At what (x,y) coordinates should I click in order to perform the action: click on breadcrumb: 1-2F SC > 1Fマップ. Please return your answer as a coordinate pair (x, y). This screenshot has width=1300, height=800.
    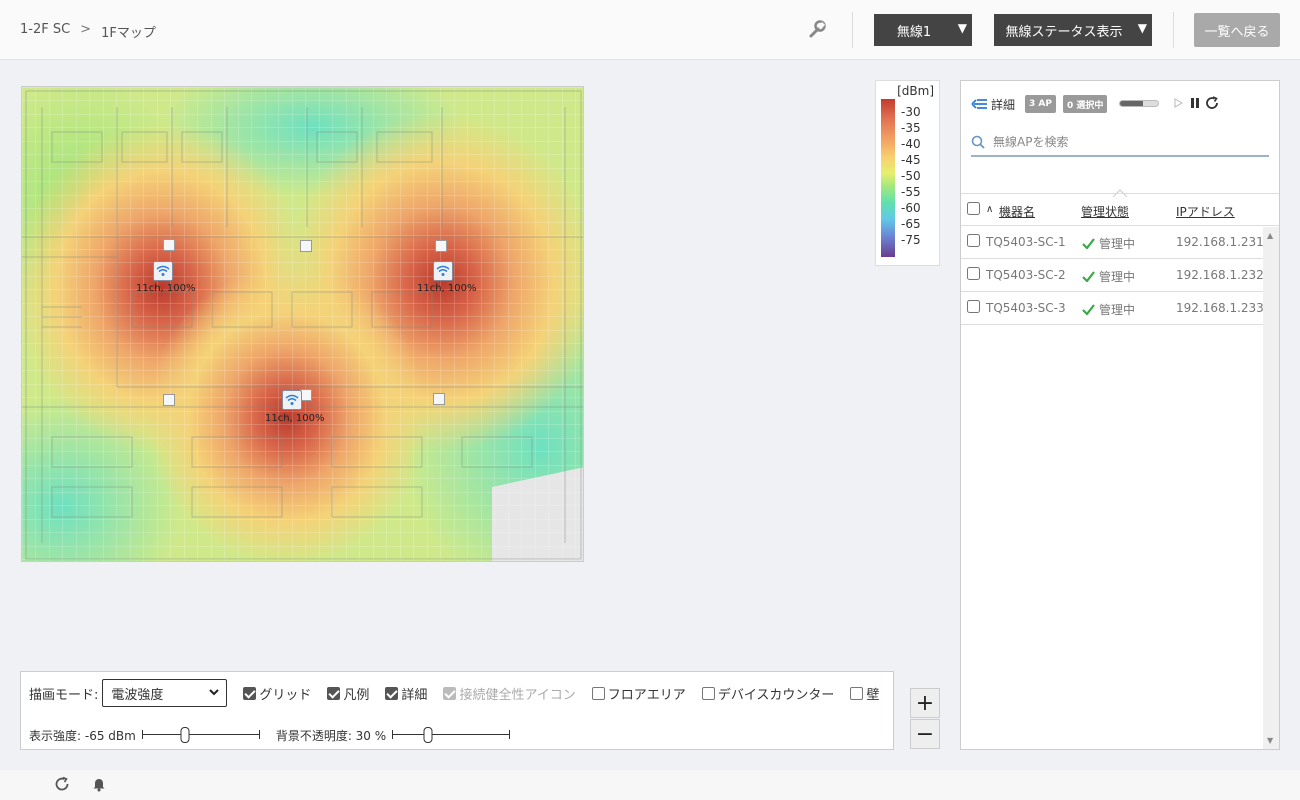
    Looking at the image, I should click on (88, 31).